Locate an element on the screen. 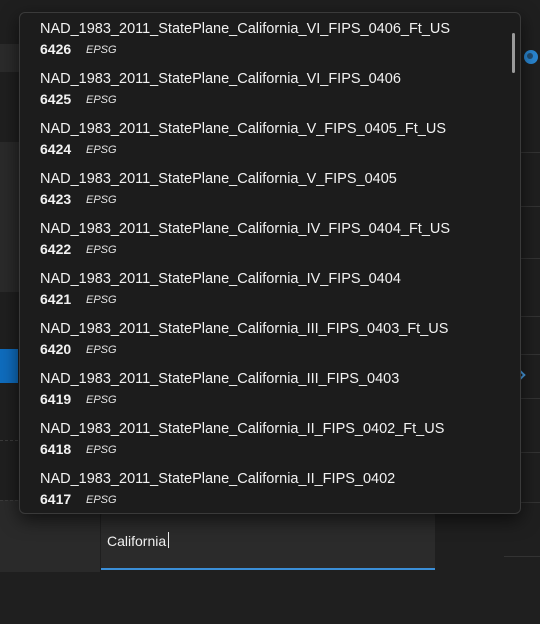 This screenshot has height=624, width=540. option-code: 6418 is located at coordinates (56, 449).